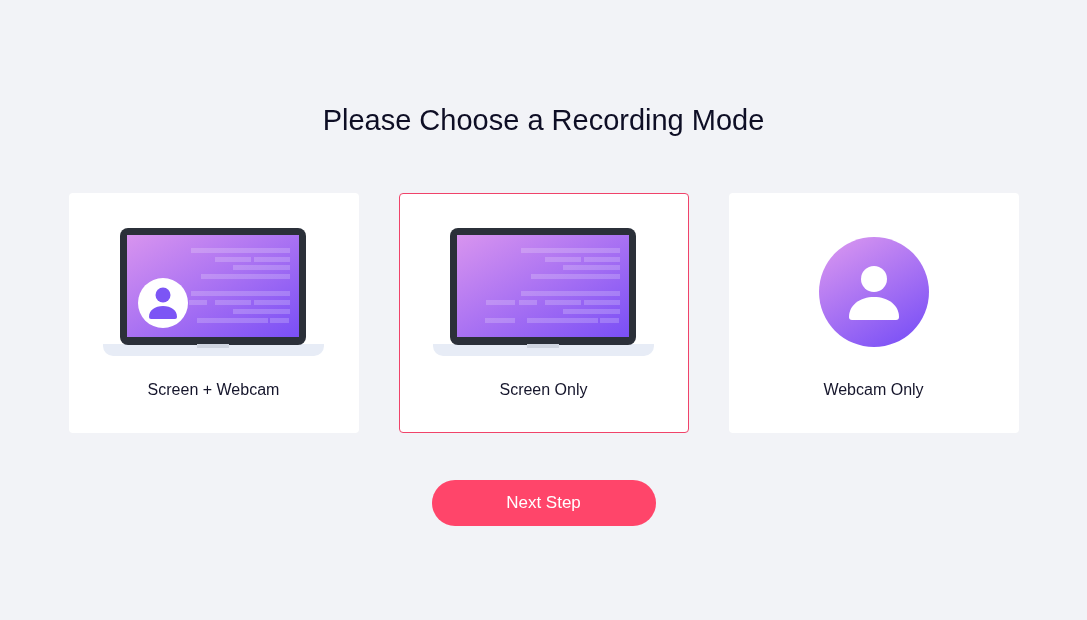 This screenshot has width=1087, height=620. I want to click on recording-mode-card: Screen + Webcam, so click(213, 313).